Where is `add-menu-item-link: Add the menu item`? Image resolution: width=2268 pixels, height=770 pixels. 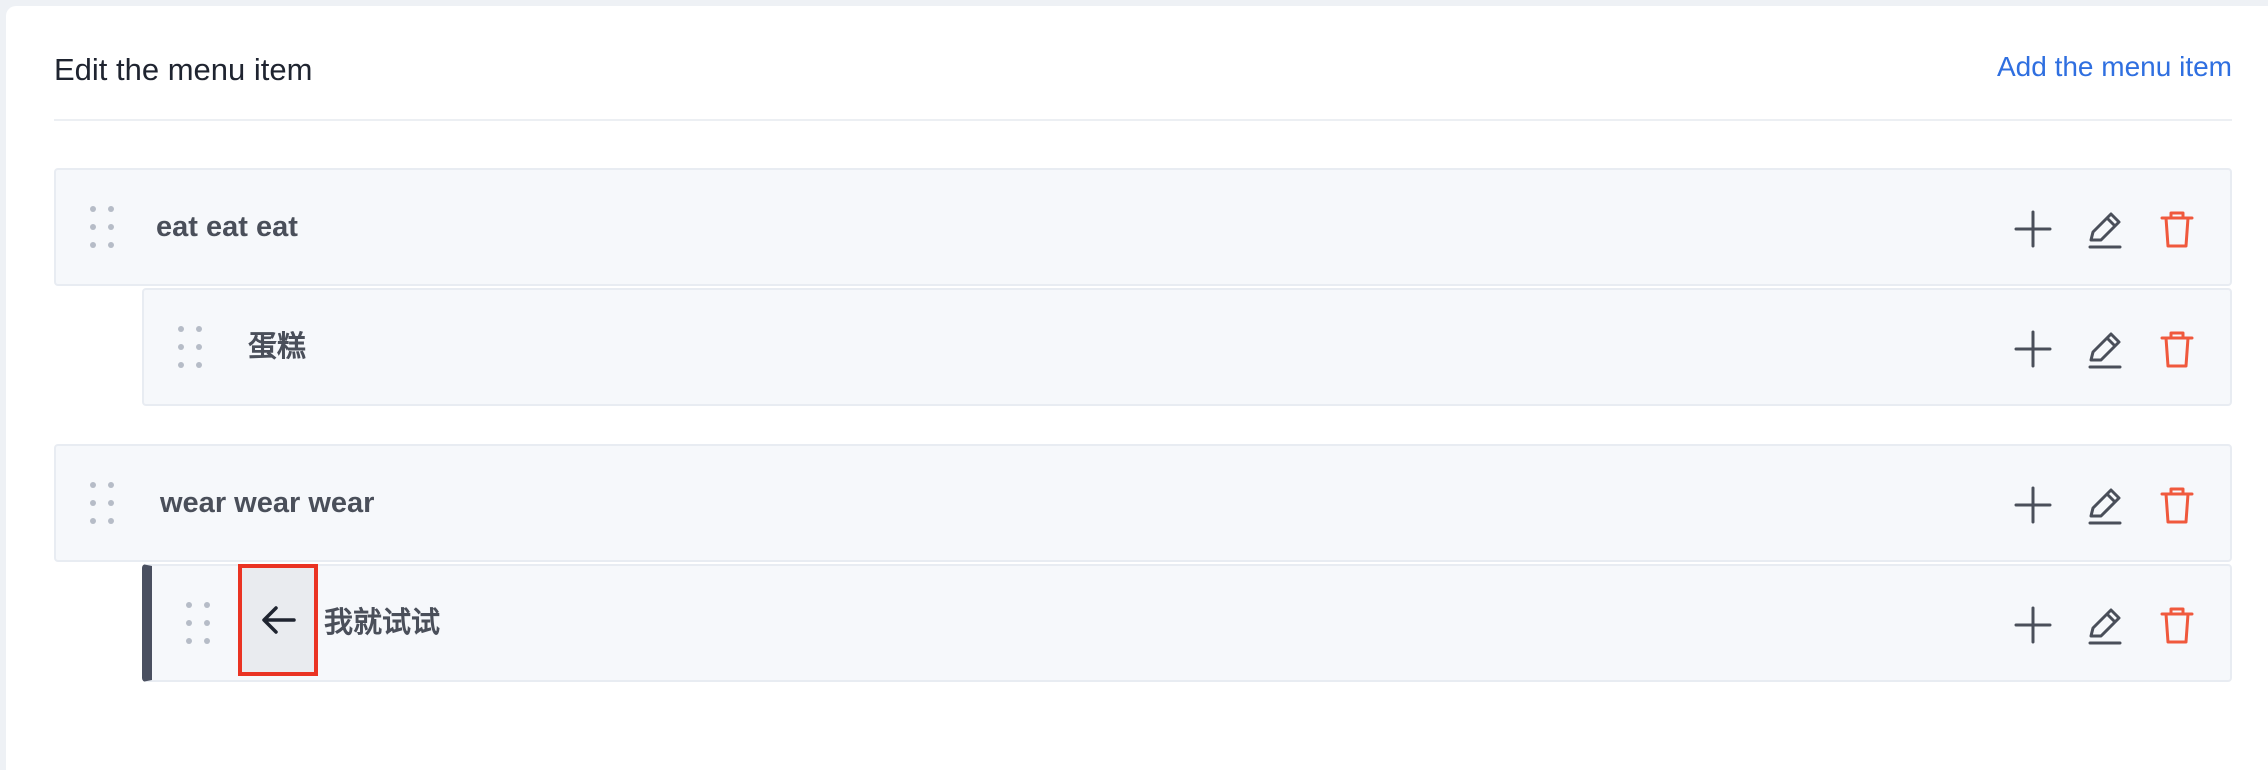
add-menu-item-link: Add the menu item is located at coordinates (2114, 67).